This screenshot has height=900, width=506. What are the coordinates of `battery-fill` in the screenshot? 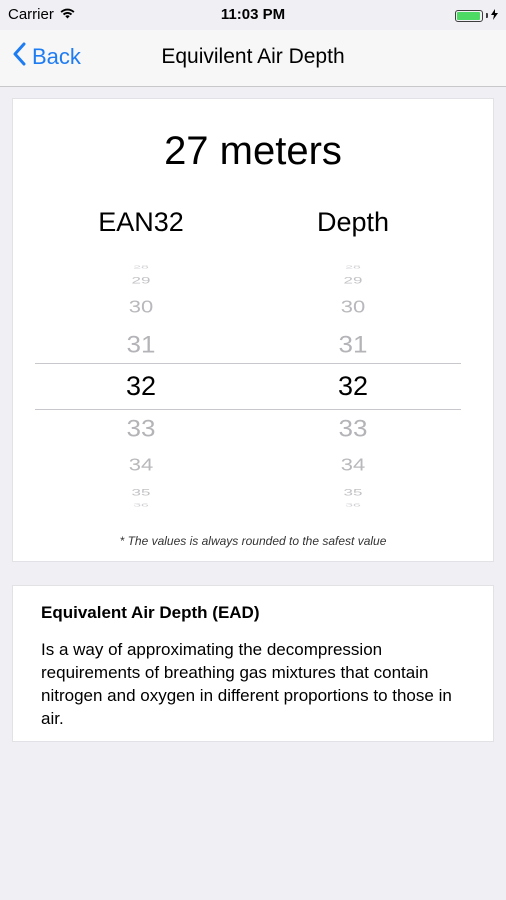 It's located at (468, 15).